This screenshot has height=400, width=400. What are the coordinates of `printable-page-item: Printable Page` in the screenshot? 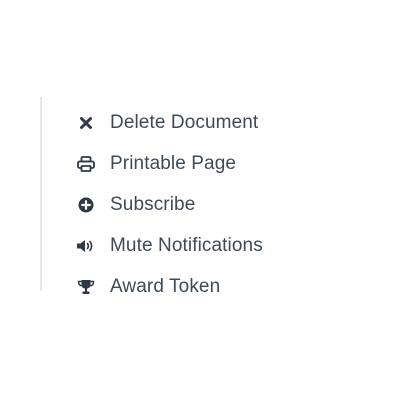 It's located at (168, 163).